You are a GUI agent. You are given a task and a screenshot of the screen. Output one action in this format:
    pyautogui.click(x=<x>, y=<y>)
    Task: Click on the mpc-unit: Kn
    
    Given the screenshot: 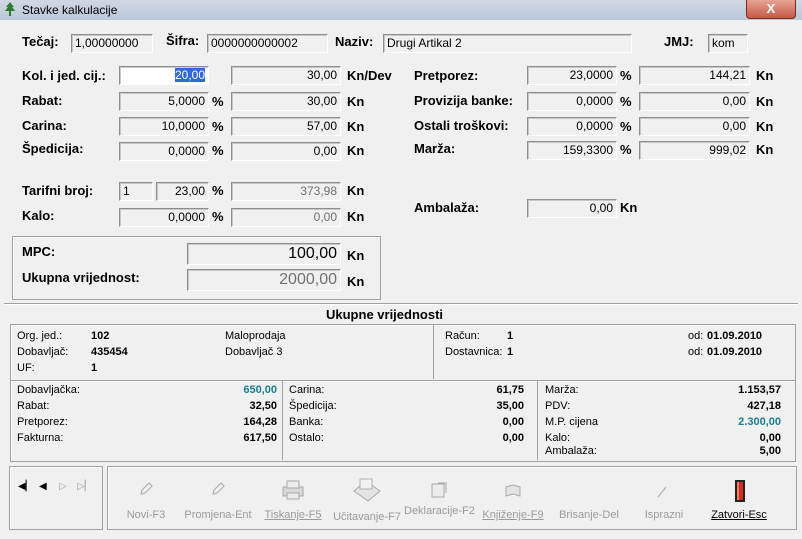 What is the action you would take?
    pyautogui.click(x=356, y=255)
    